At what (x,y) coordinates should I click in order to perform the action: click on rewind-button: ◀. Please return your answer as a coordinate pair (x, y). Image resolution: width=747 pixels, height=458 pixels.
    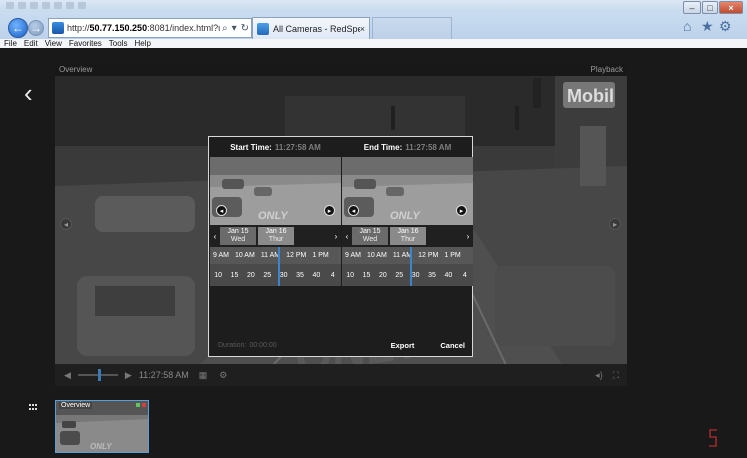
    Looking at the image, I should click on (67, 375).